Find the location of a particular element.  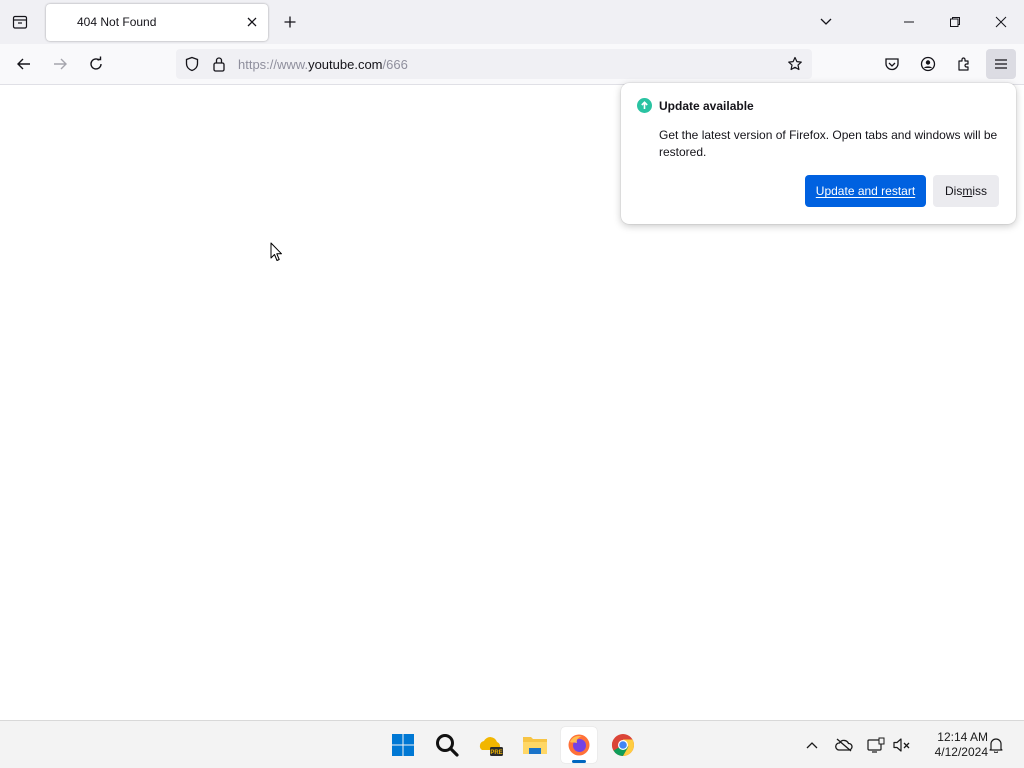

chrome-button is located at coordinates (623, 745).